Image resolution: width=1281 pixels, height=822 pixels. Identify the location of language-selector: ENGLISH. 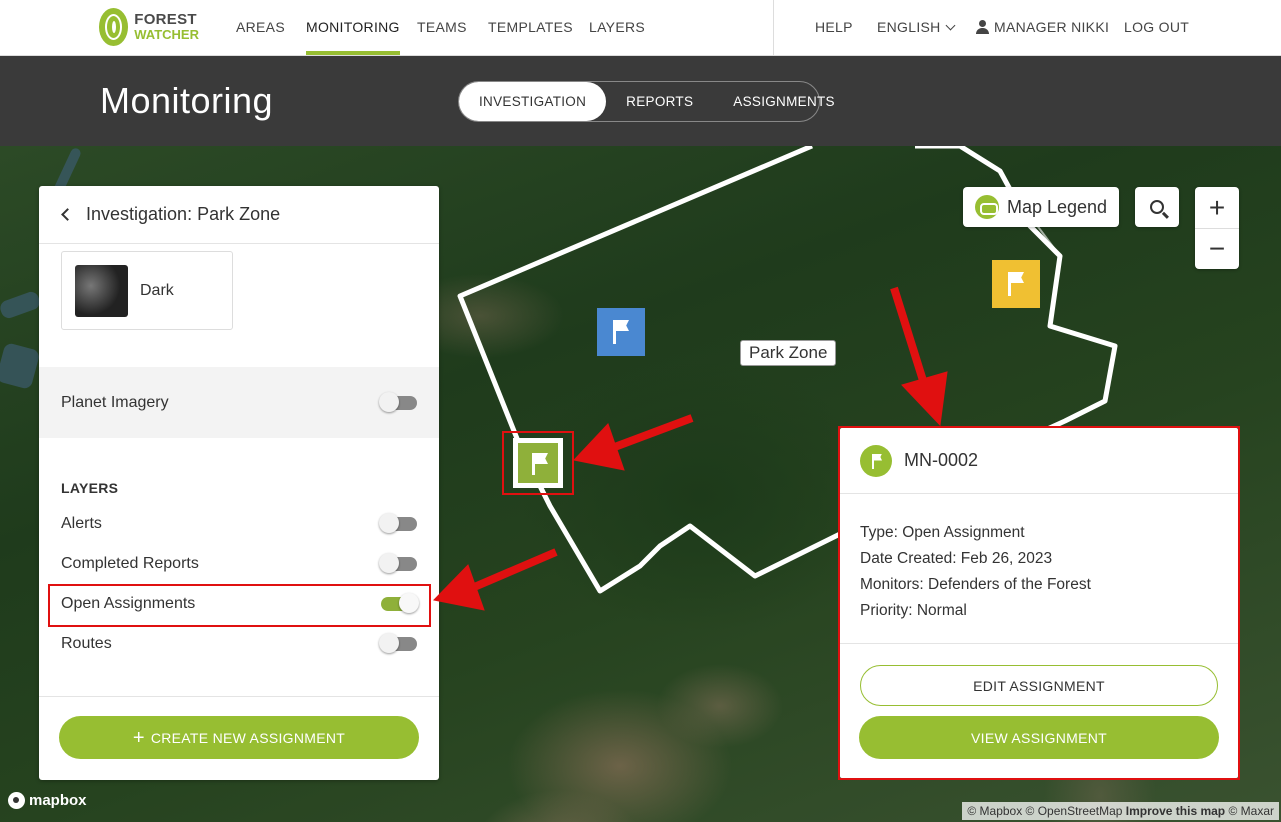
(916, 27).